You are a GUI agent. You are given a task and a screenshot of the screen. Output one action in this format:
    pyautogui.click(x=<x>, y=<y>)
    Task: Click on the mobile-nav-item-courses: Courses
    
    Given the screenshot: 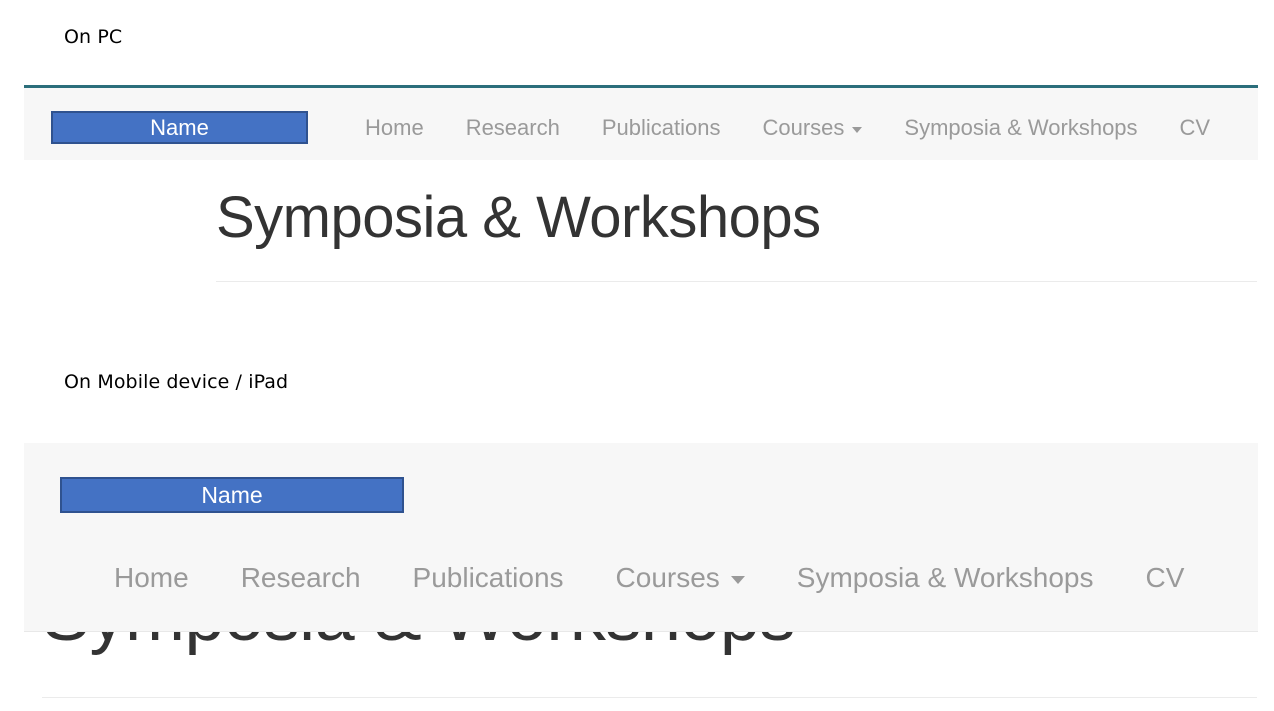 What is the action you would take?
    pyautogui.click(x=680, y=578)
    